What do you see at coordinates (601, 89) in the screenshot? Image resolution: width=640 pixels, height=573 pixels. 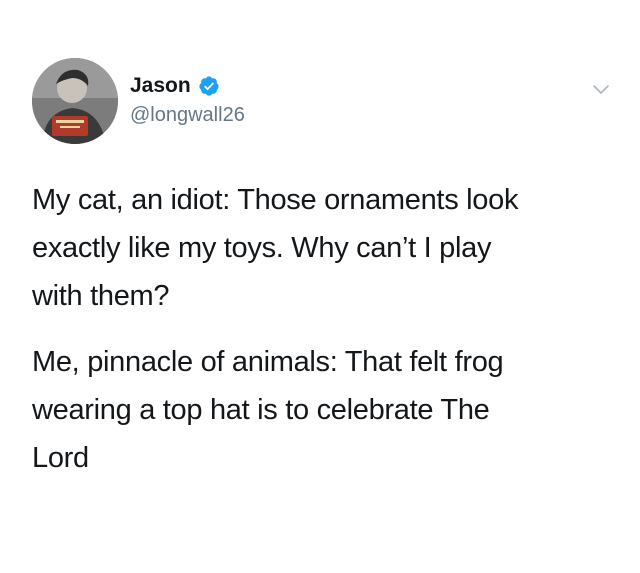 I see `chevron-down-icon` at bounding box center [601, 89].